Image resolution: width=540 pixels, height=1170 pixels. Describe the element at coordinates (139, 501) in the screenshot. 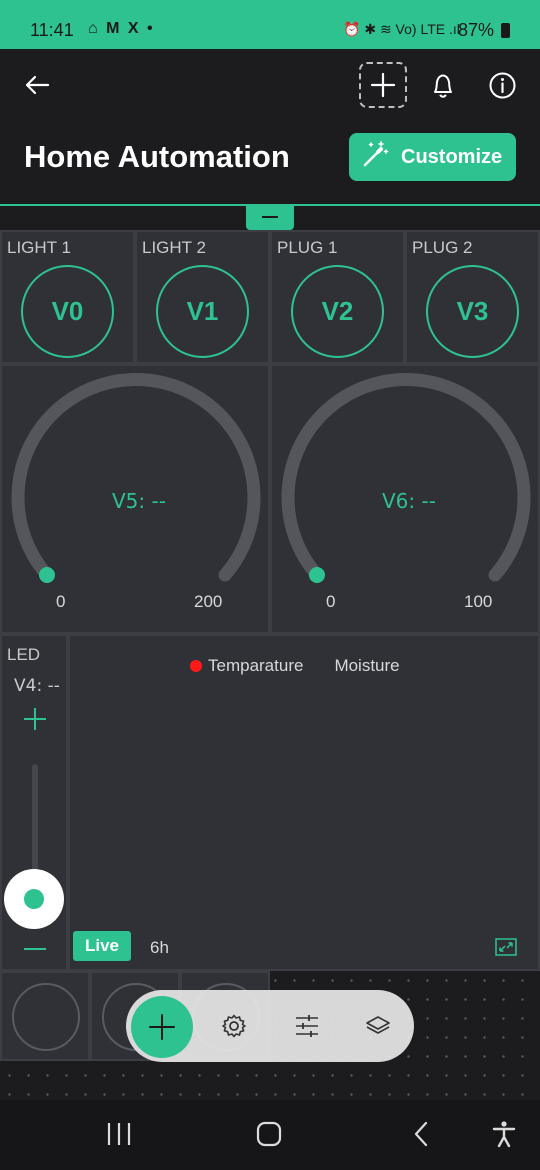

I see `gauge-value: V5: --` at that location.